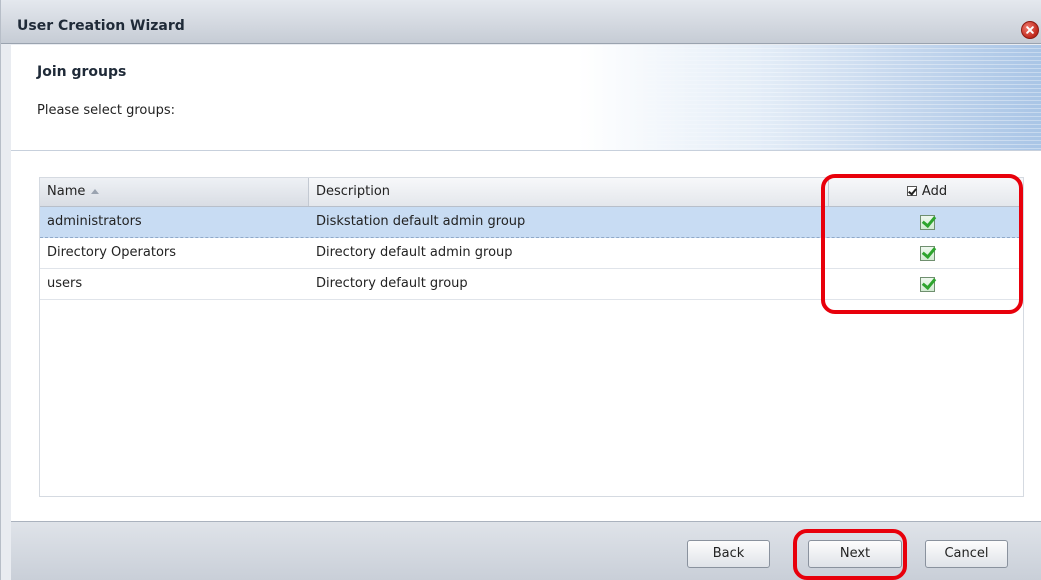 This screenshot has height=580, width=1041. Describe the element at coordinates (174, 192) in the screenshot. I see `column-header-name: Name` at that location.